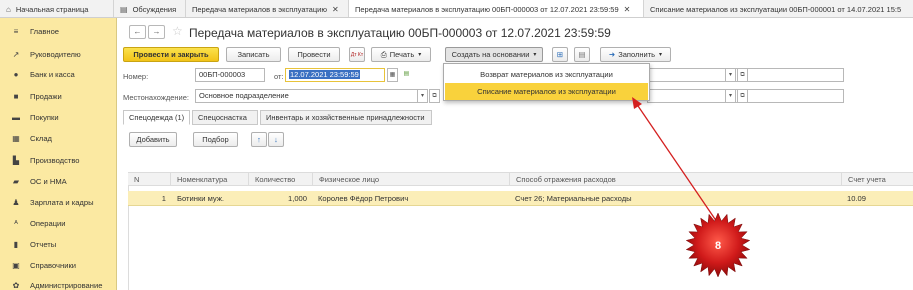 This screenshot has height=290, width=913. I want to click on sidebar-item-label: Справочники, so click(53, 265).